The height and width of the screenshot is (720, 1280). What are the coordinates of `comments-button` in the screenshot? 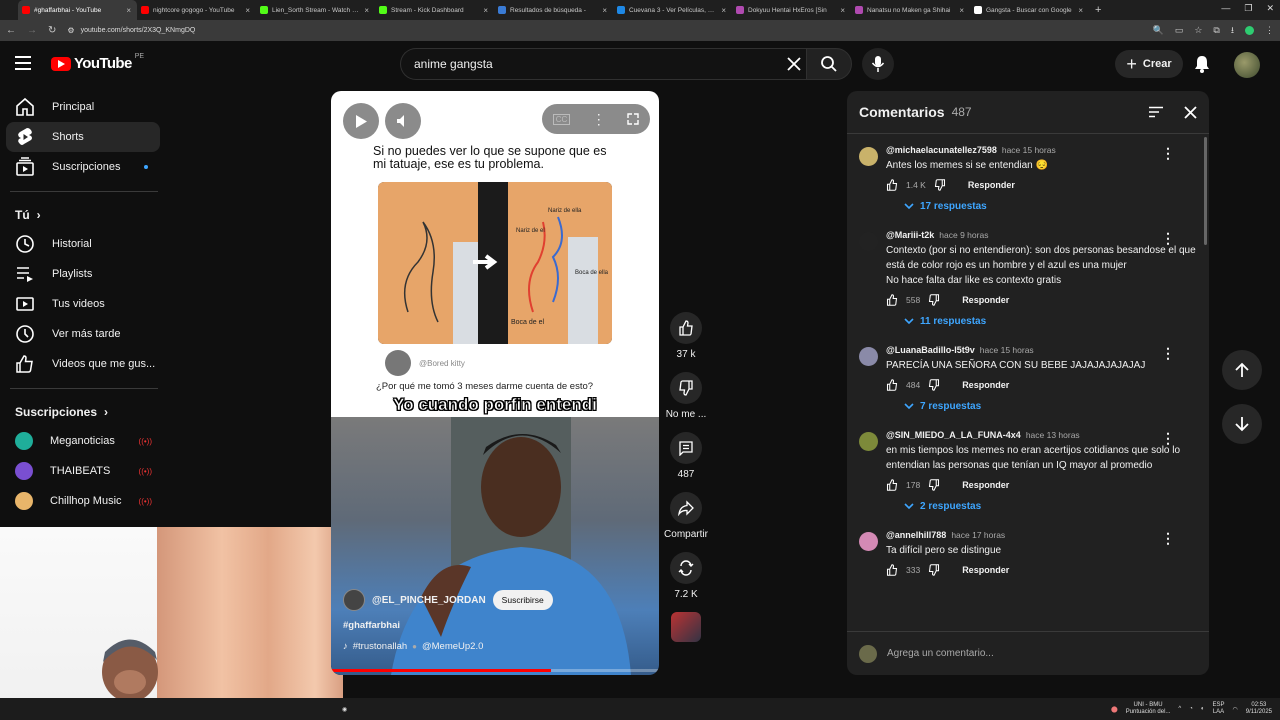 It's located at (686, 448).